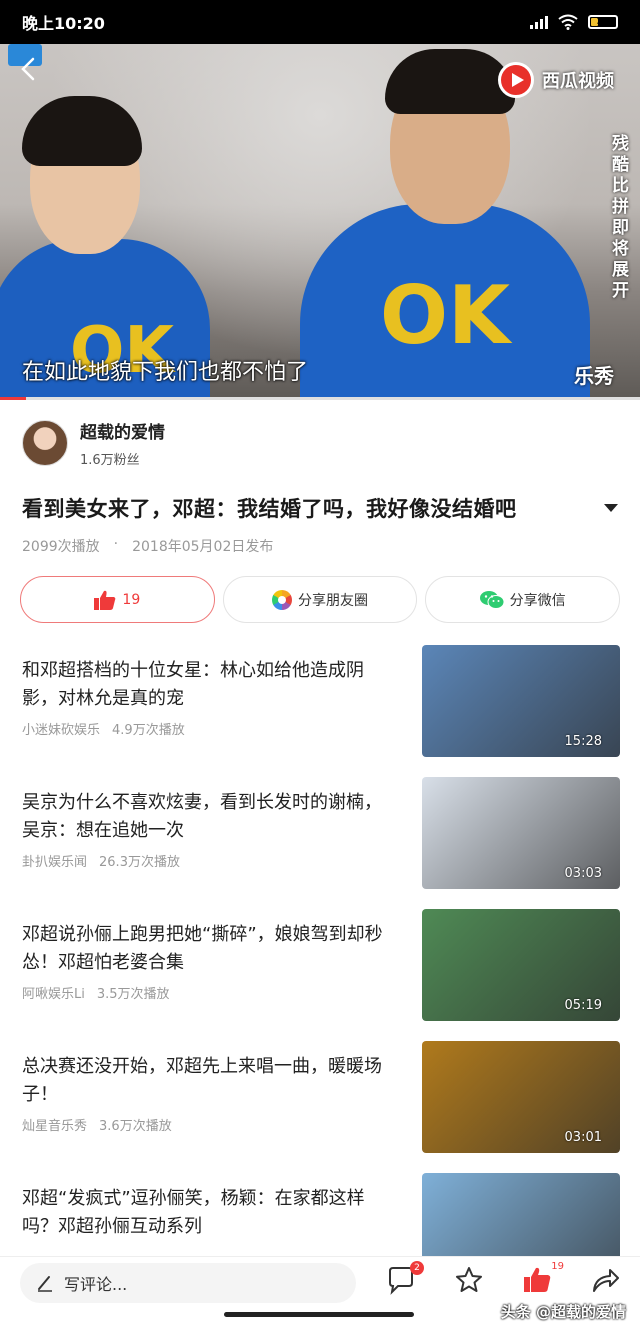 The width and height of the screenshot is (640, 1332). I want to click on like-button: 19, so click(117, 599).